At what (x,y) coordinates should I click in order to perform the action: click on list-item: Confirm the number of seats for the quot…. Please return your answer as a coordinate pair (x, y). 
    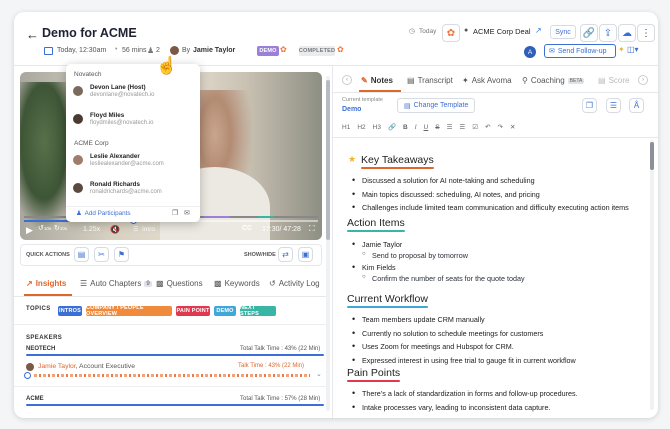
    Looking at the image, I should click on (507, 278).